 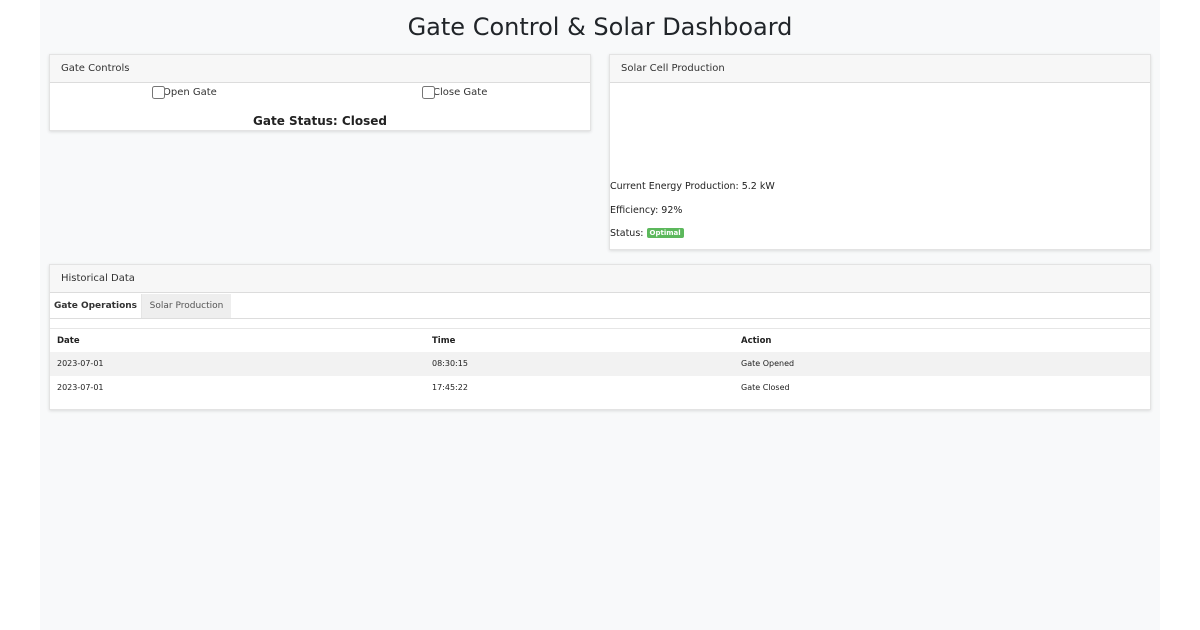 I want to click on close-gate-option: Close Gate, so click(x=454, y=92).